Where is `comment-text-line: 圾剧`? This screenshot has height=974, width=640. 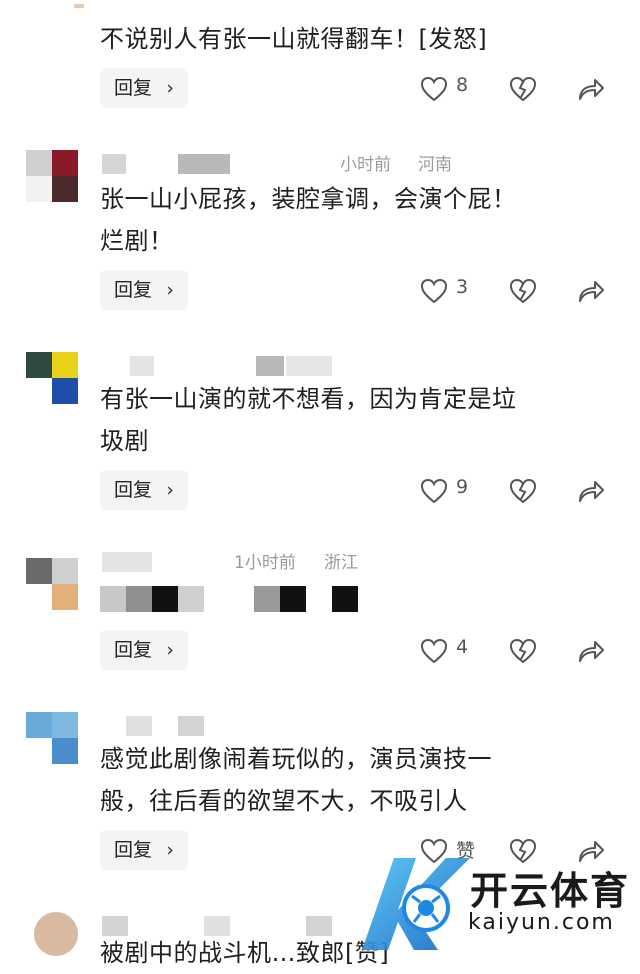 comment-text-line: 圾剧 is located at coordinates (124, 441).